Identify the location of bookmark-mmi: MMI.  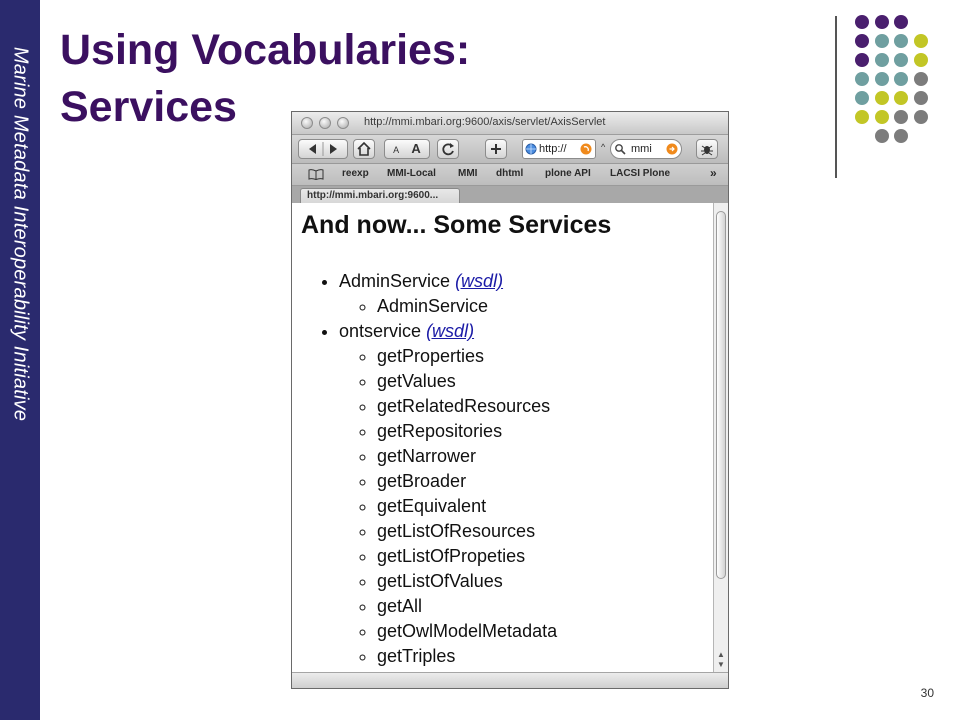
(467, 173).